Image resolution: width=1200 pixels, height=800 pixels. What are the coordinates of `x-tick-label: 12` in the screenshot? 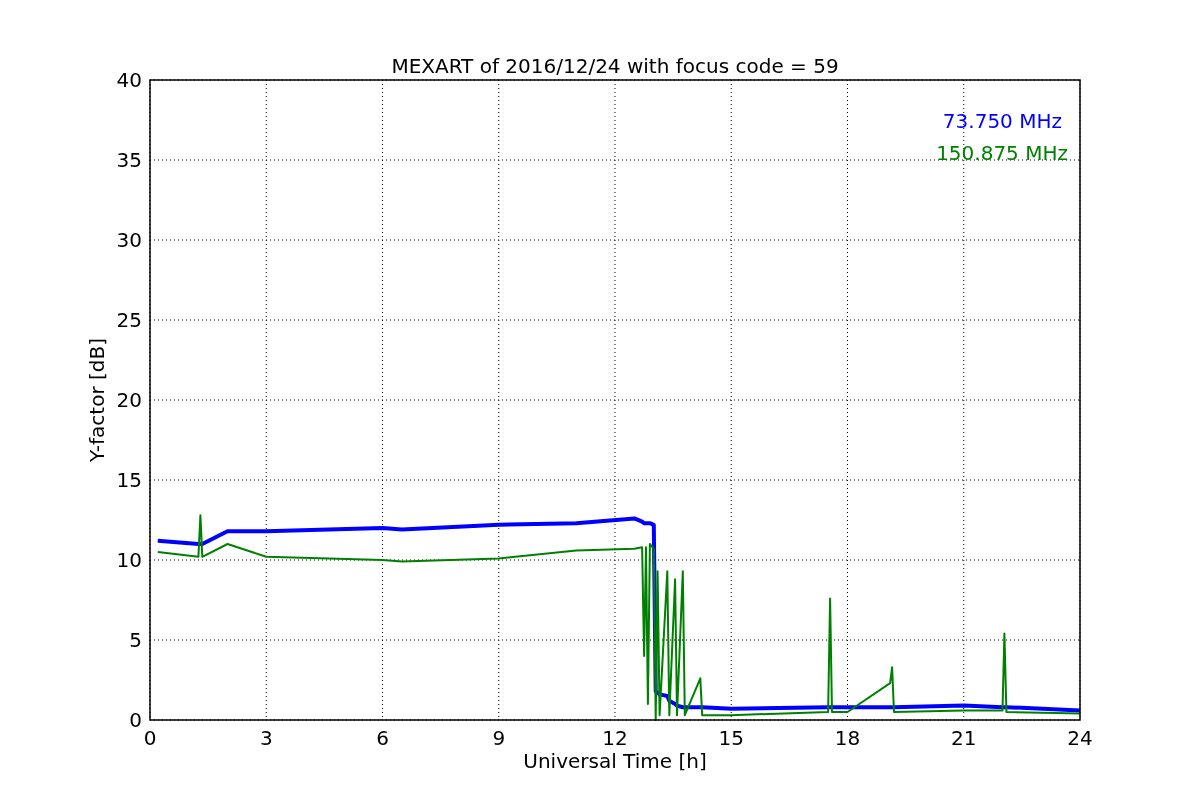 It's located at (615, 738).